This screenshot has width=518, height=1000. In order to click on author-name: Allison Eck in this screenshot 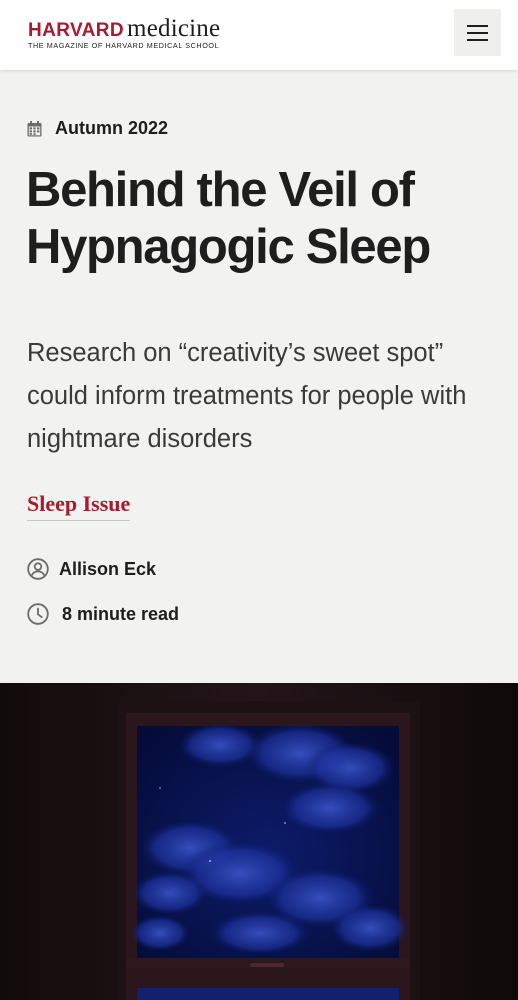, I will do `click(107, 569)`.